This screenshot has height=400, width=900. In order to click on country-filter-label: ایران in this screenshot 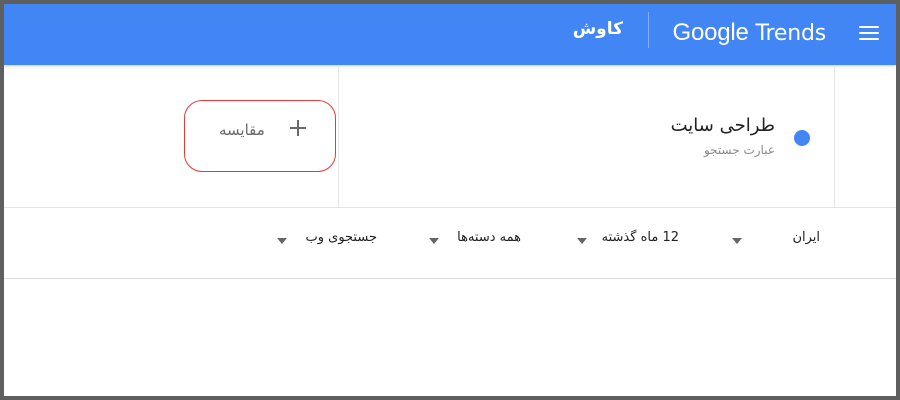, I will do `click(806, 237)`.